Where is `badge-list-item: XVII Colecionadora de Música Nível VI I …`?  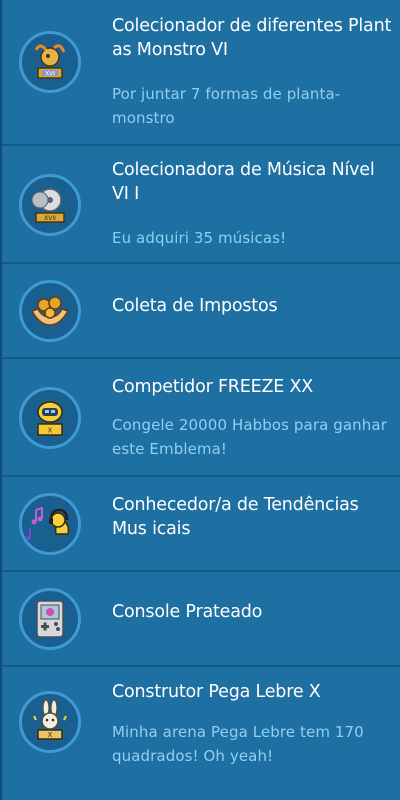 badge-list-item: XVII Colecionadora de Música Nível VI I … is located at coordinates (201, 205).